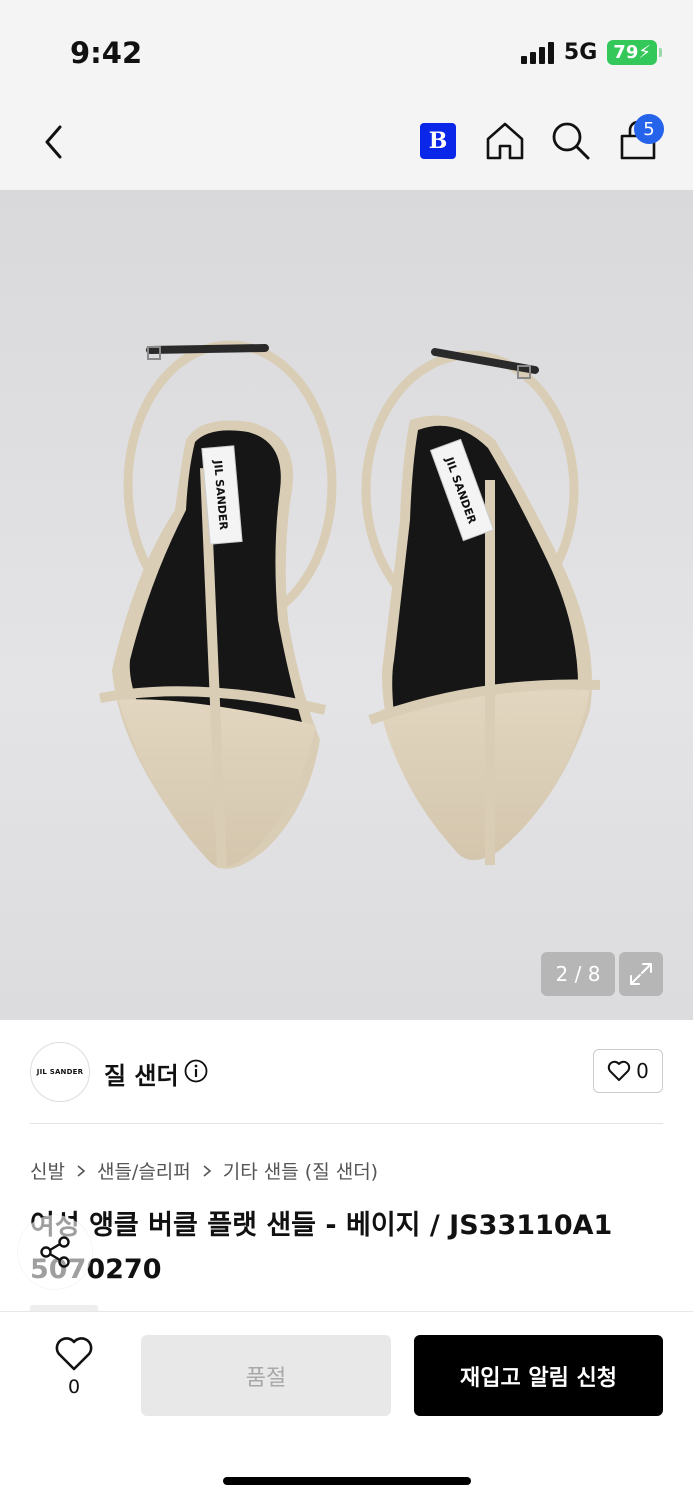 Image resolution: width=693 pixels, height=1500 pixels. What do you see at coordinates (649, 129) in the screenshot?
I see `cart-count-badge: 5` at bounding box center [649, 129].